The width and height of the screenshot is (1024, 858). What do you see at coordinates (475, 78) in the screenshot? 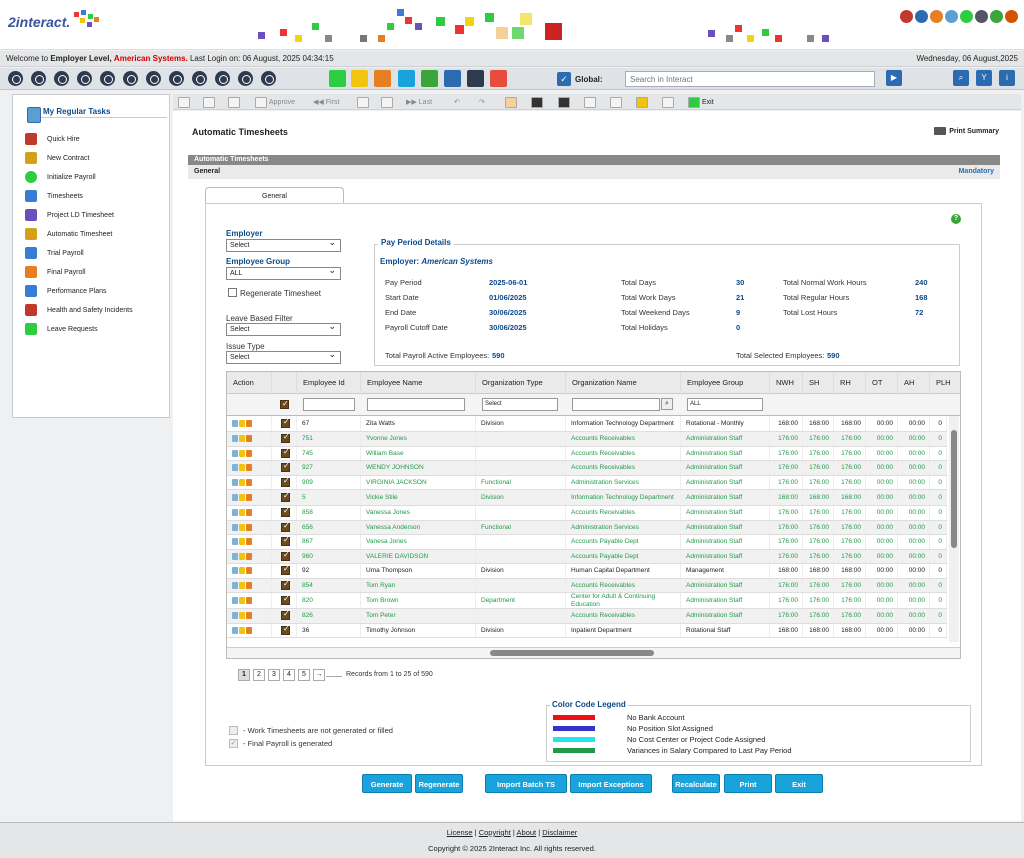
I see `close-module-icon` at bounding box center [475, 78].